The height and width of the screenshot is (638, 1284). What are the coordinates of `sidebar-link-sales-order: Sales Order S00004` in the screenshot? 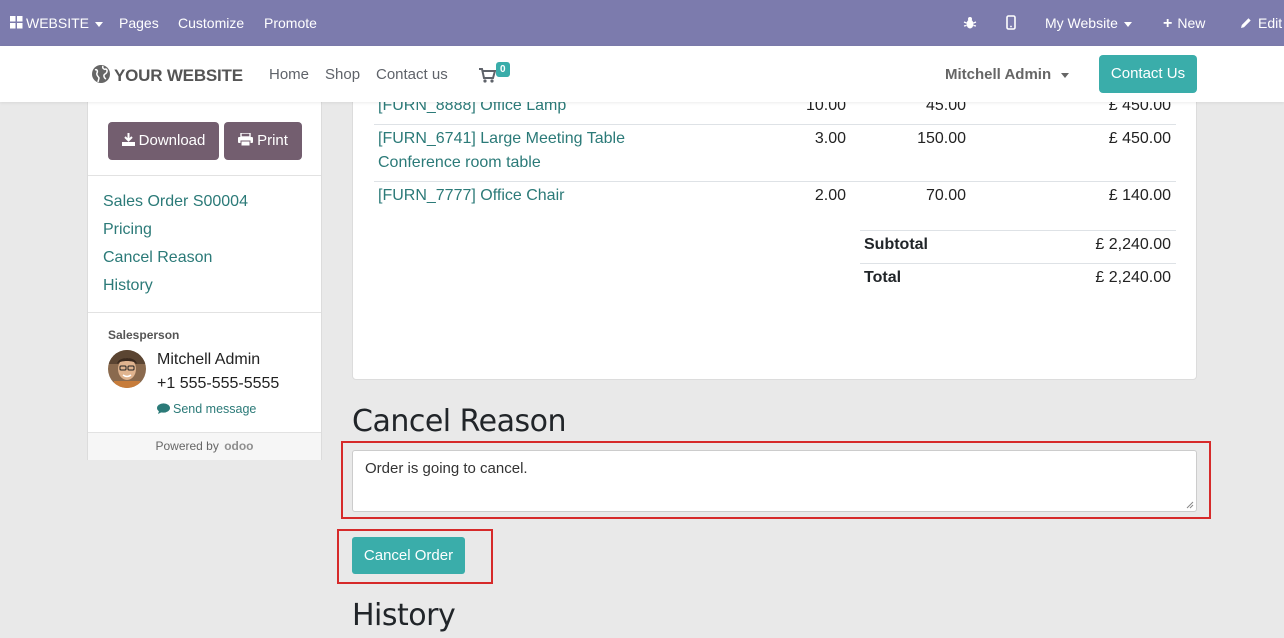 It's located at (175, 202).